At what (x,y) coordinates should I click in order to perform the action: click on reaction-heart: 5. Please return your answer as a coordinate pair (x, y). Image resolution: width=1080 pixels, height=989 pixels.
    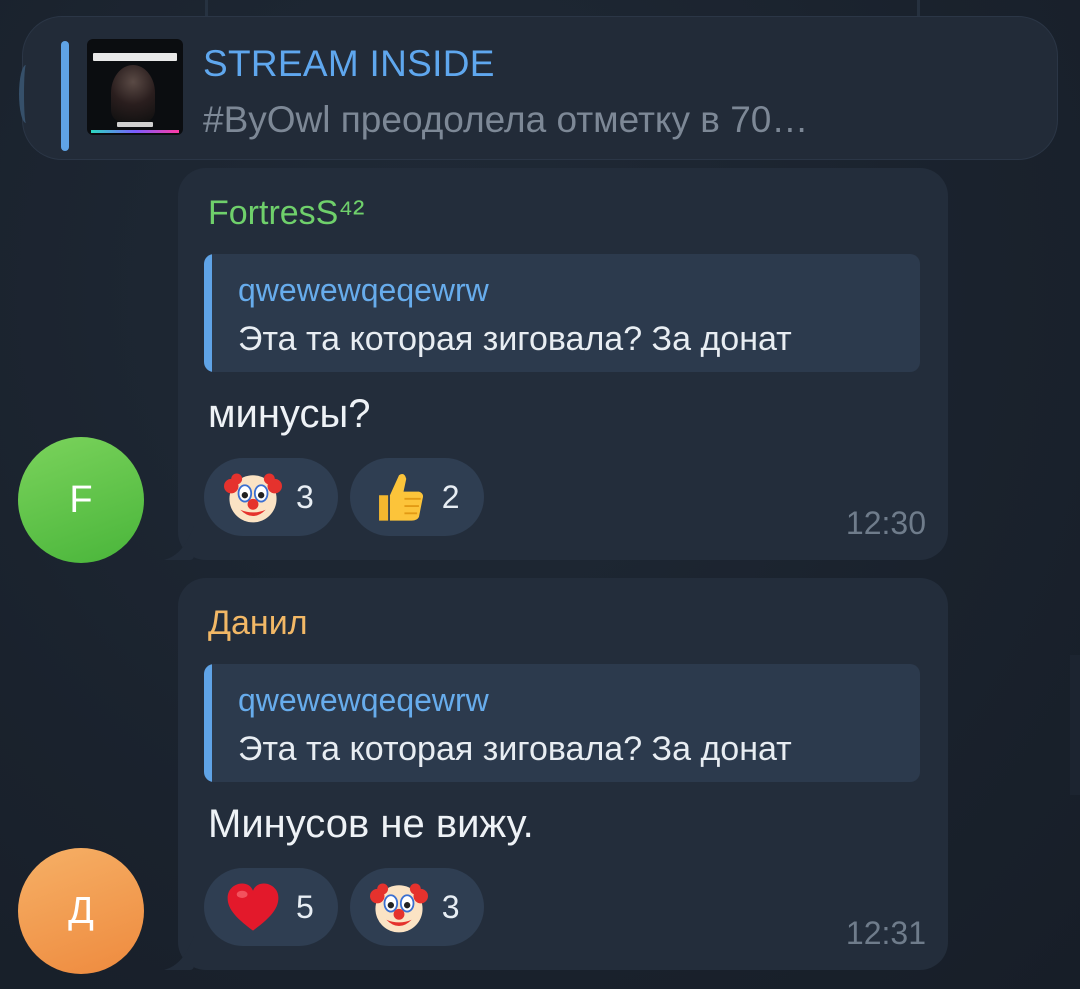
    Looking at the image, I should click on (271, 907).